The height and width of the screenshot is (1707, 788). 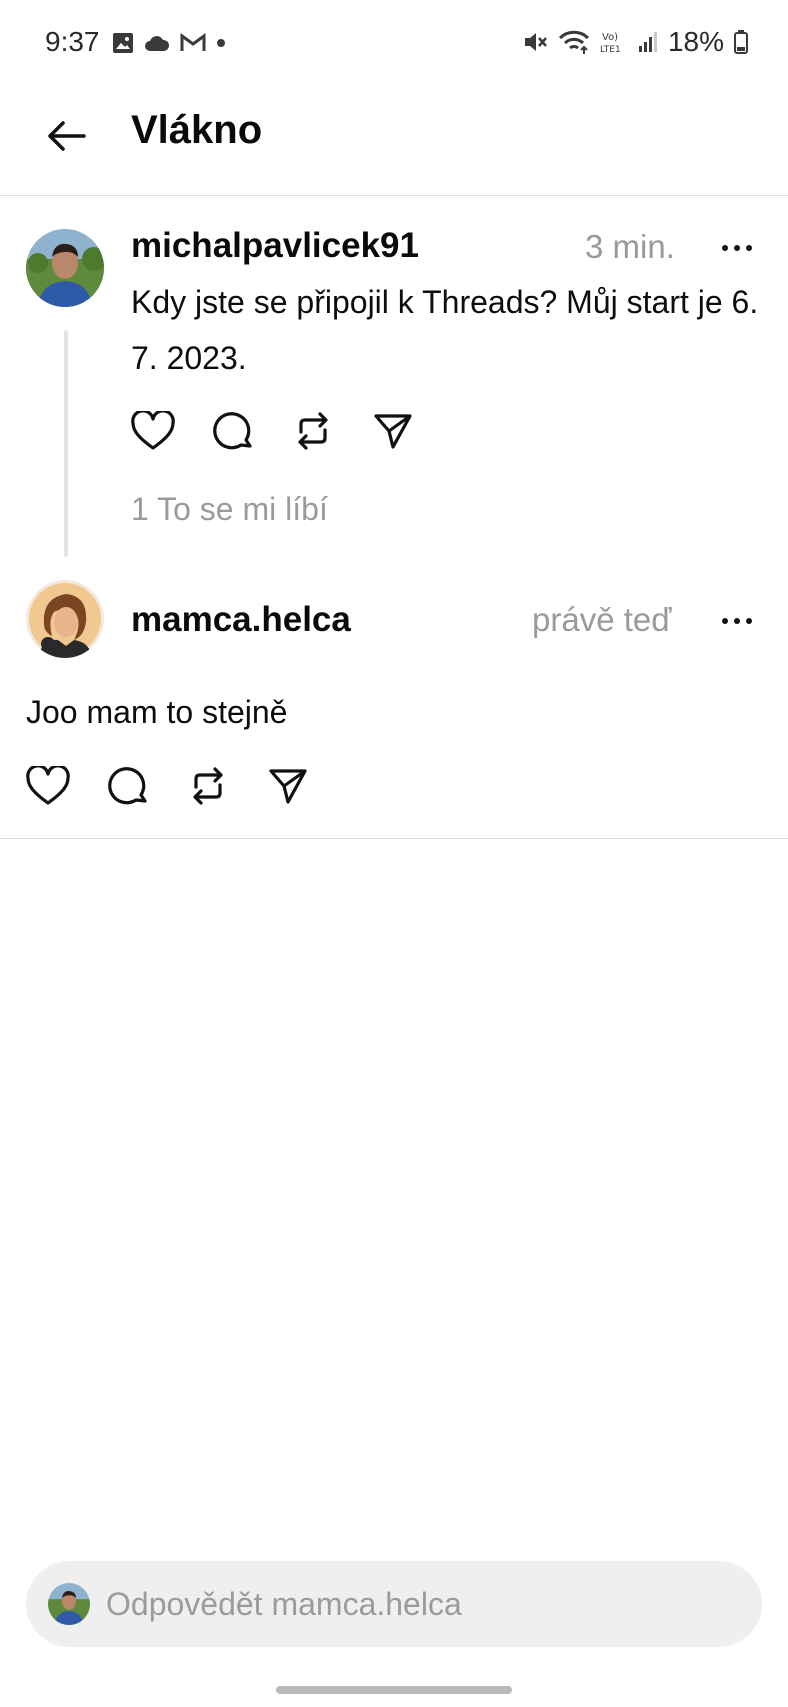 What do you see at coordinates (123, 43) in the screenshot?
I see `image-icon` at bounding box center [123, 43].